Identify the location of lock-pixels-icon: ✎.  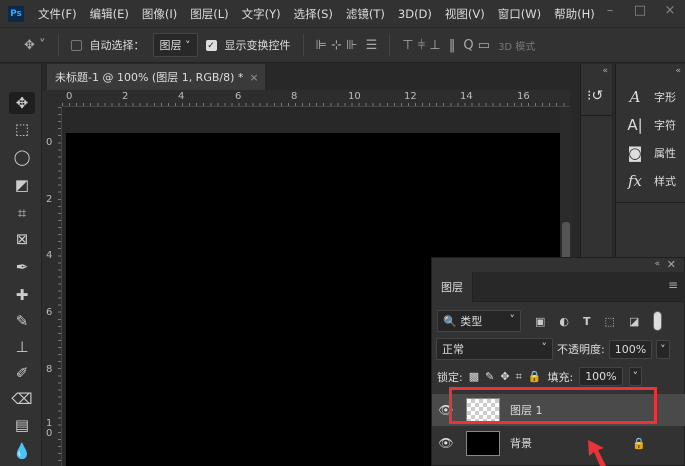
(489, 376).